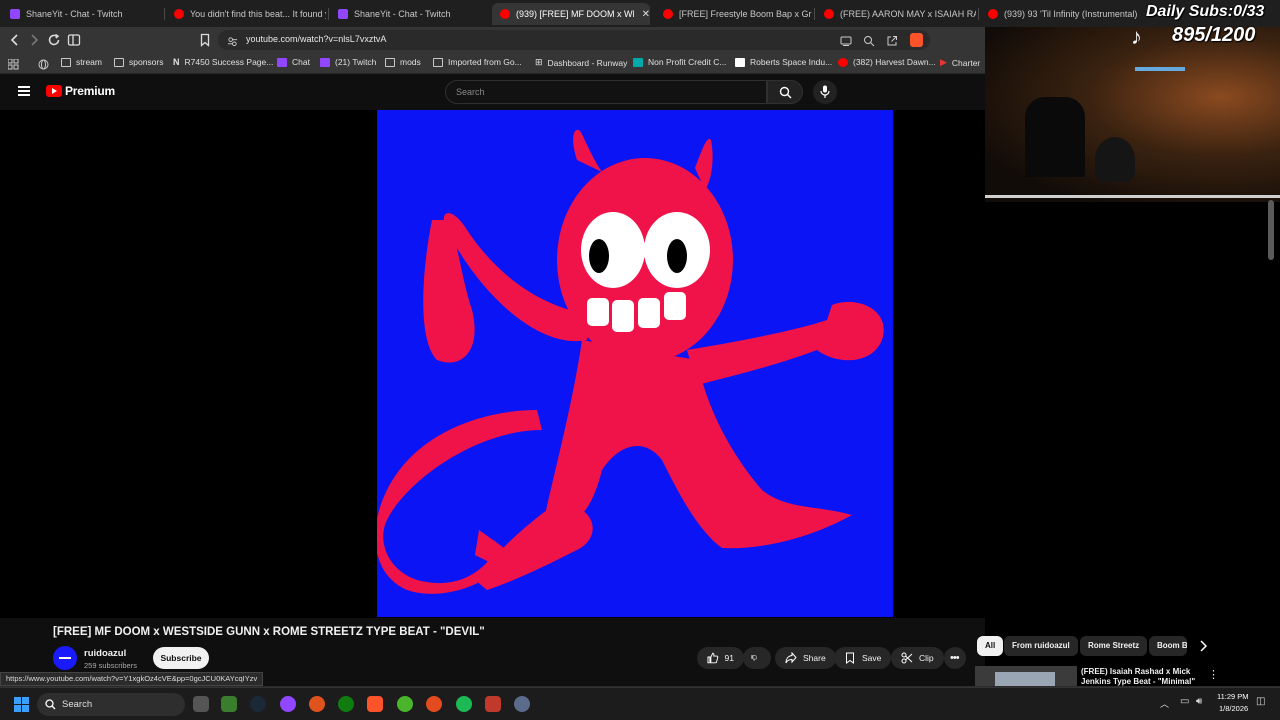  I want to click on tab-freestyle-boom-bap: [FREE] Freestyle Boom Bap x Griselda, so click(733, 14).